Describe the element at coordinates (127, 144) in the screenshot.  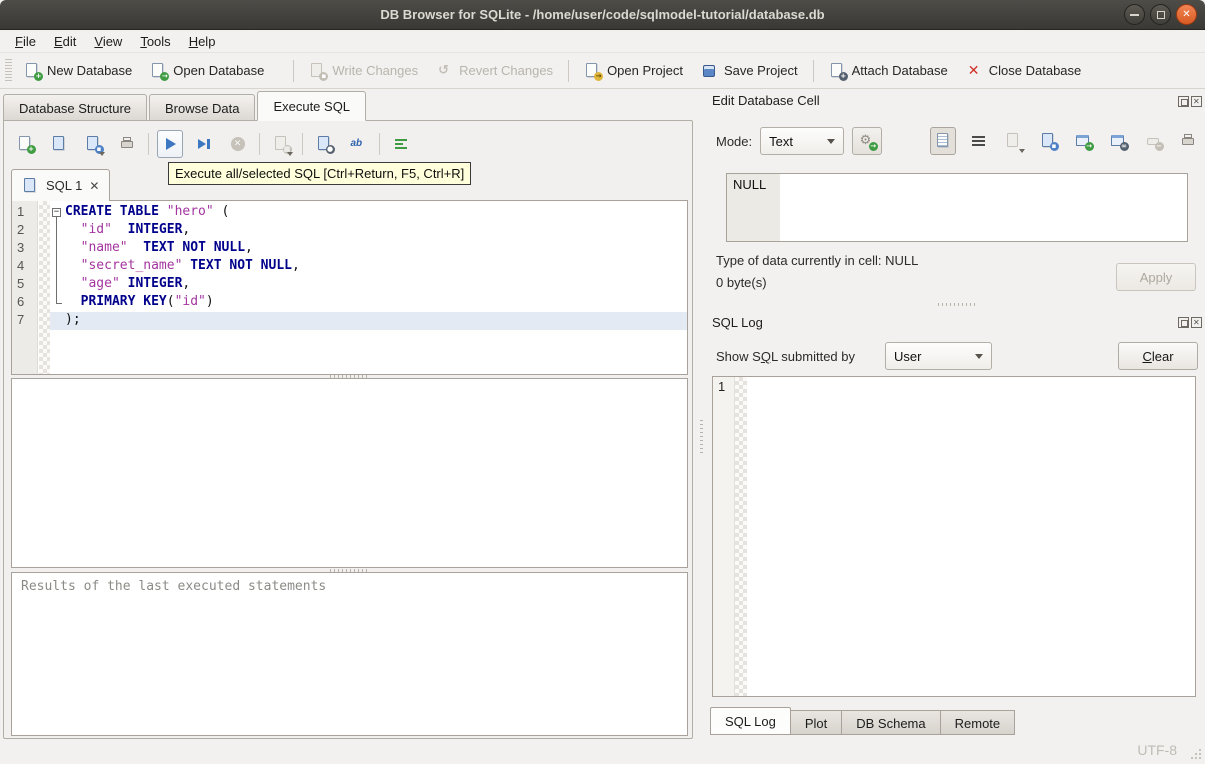
I see `print-sql-button` at that location.